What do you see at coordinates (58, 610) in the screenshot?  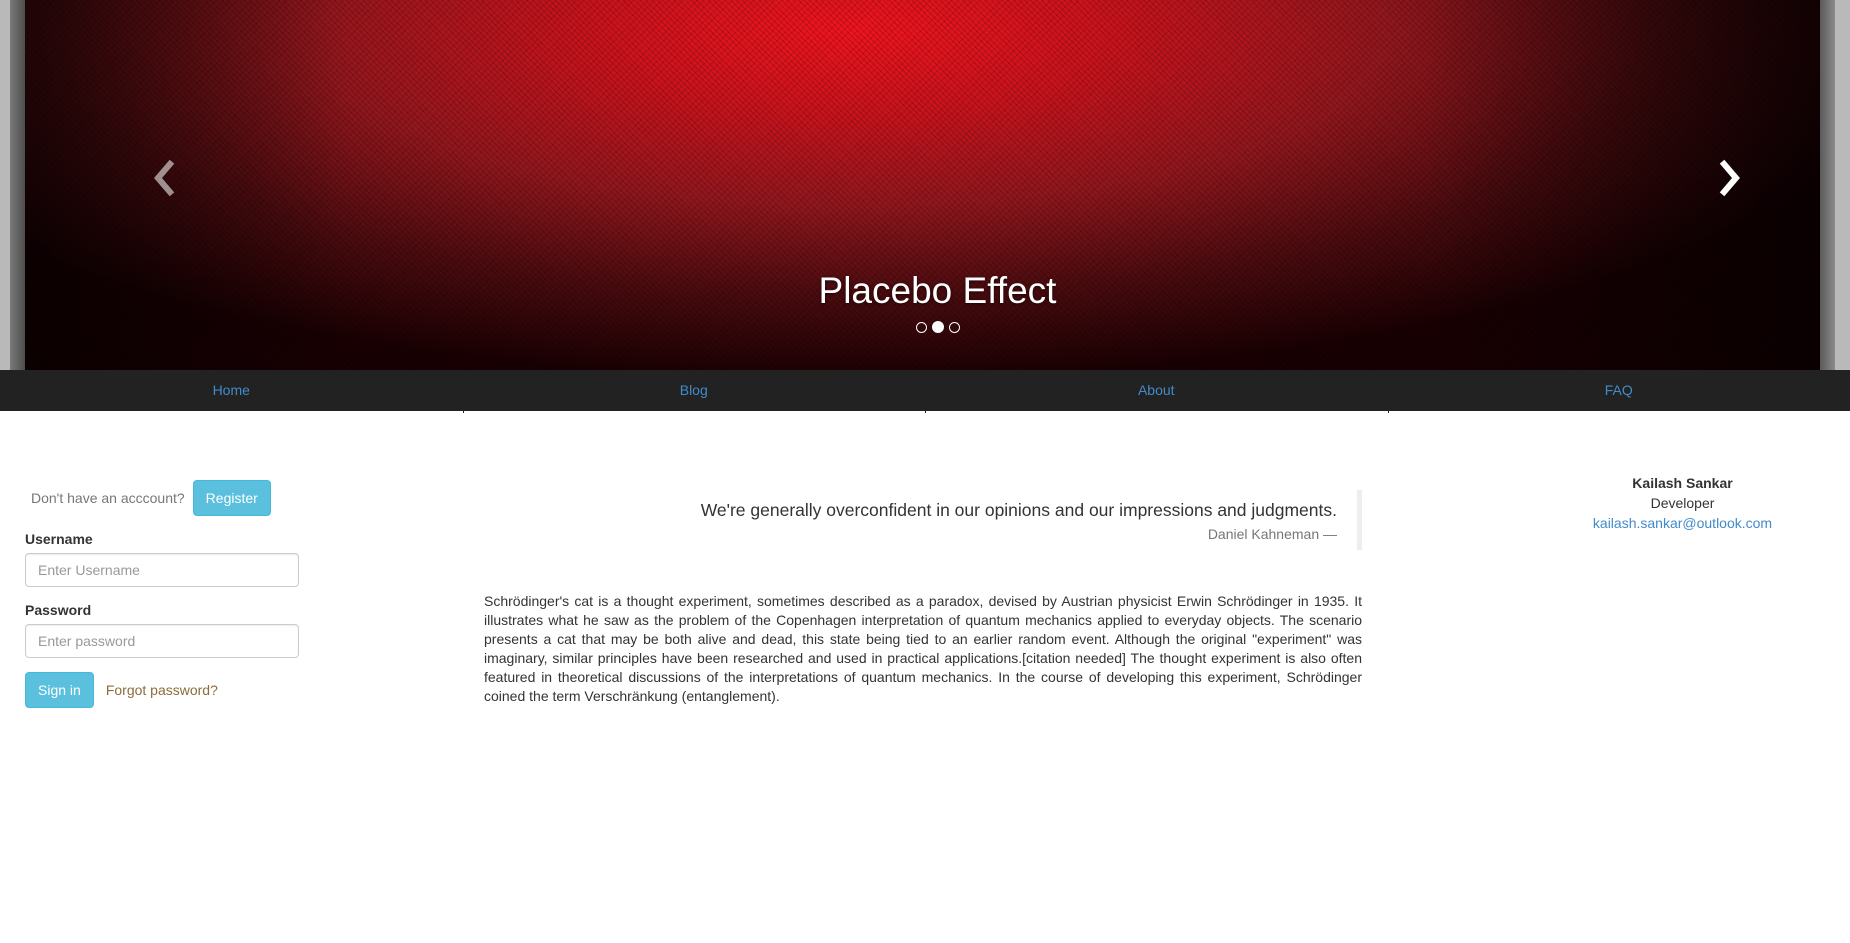 I see `password-label: Password` at bounding box center [58, 610].